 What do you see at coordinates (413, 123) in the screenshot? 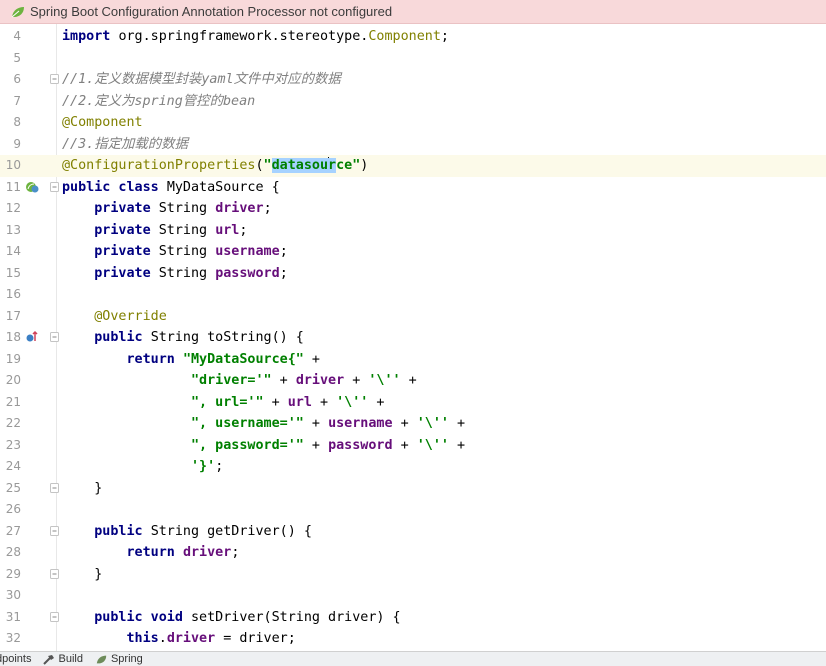
I see `code-line: 8 @Component` at bounding box center [413, 123].